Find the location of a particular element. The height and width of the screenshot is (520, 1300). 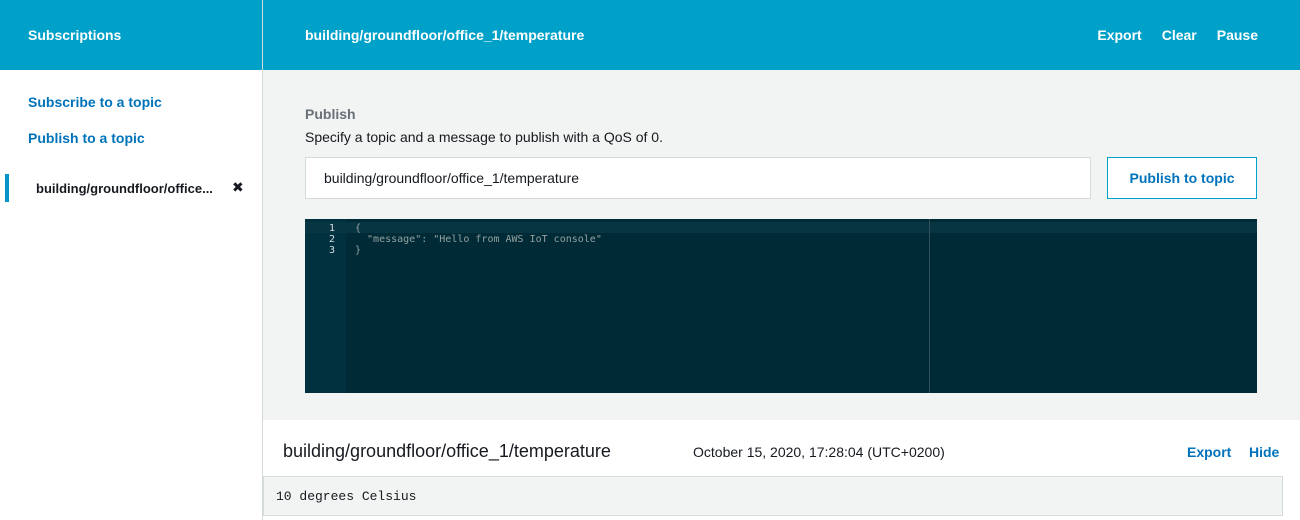

editor-print-margin is located at coordinates (929, 306).